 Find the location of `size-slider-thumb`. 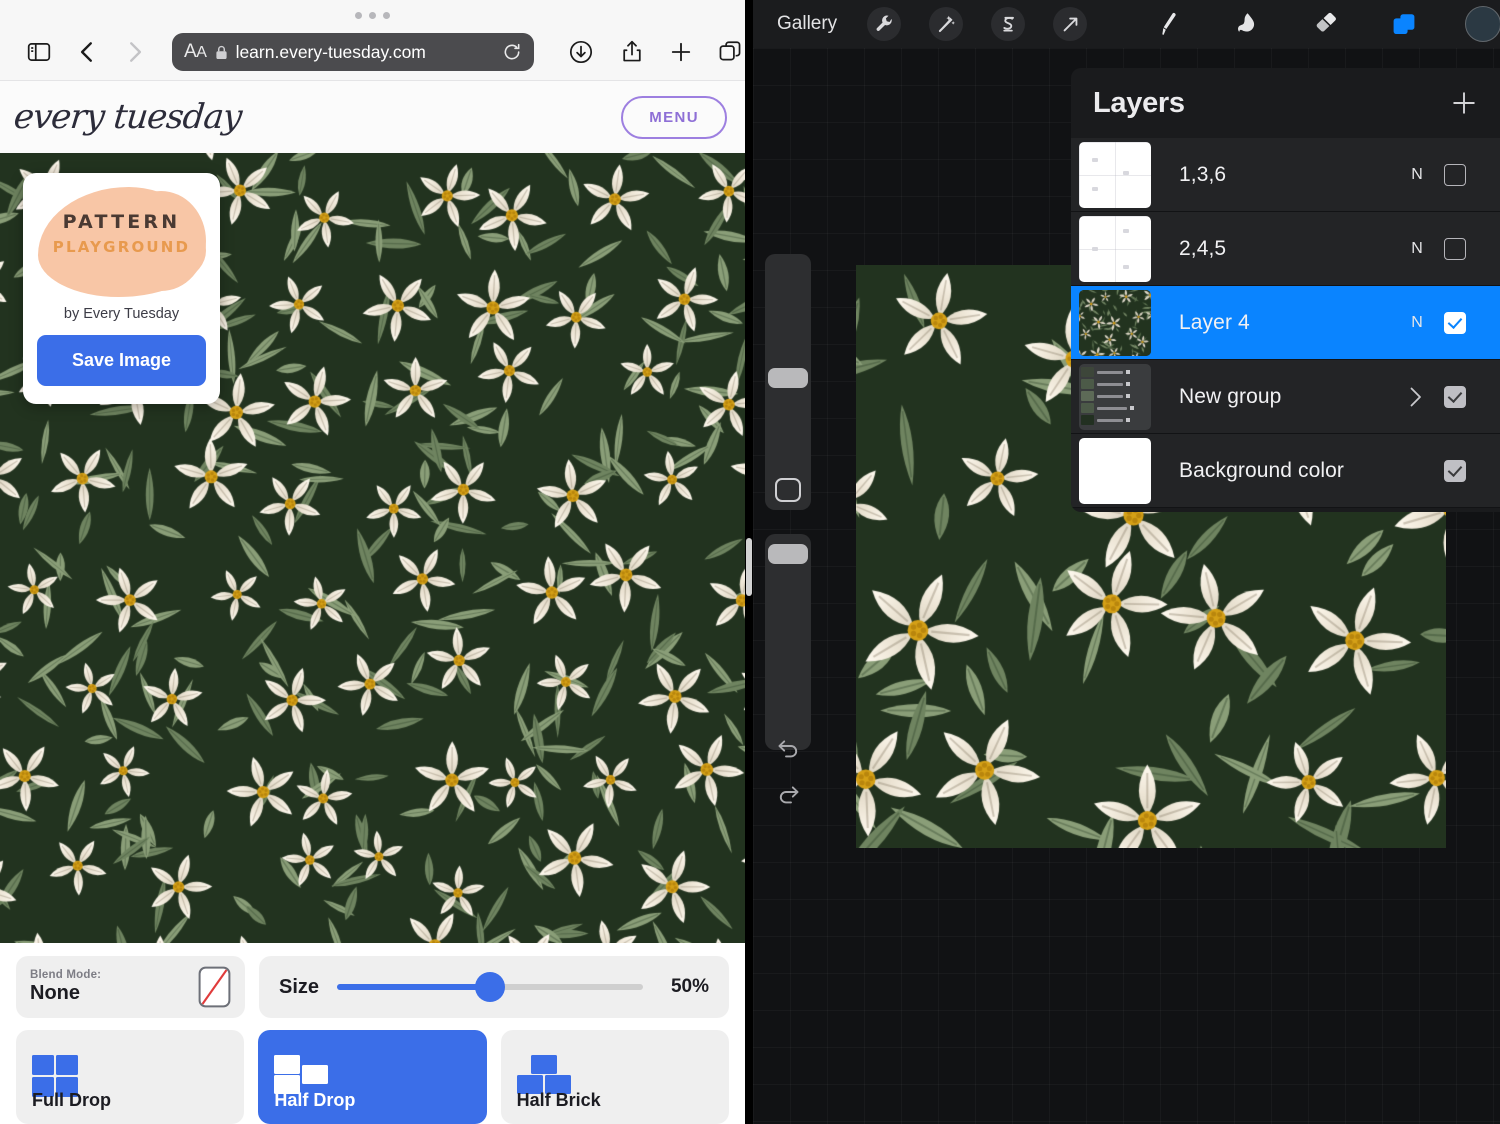

size-slider-thumb is located at coordinates (490, 987).